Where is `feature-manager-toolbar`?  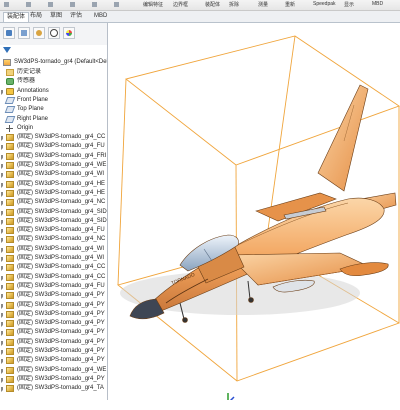 feature-manager-toolbar is located at coordinates (53, 34).